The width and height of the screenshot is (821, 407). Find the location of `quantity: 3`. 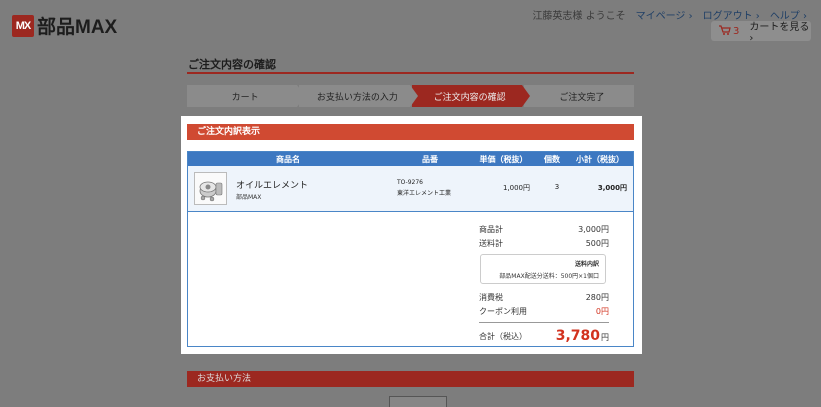

quantity: 3 is located at coordinates (557, 187).